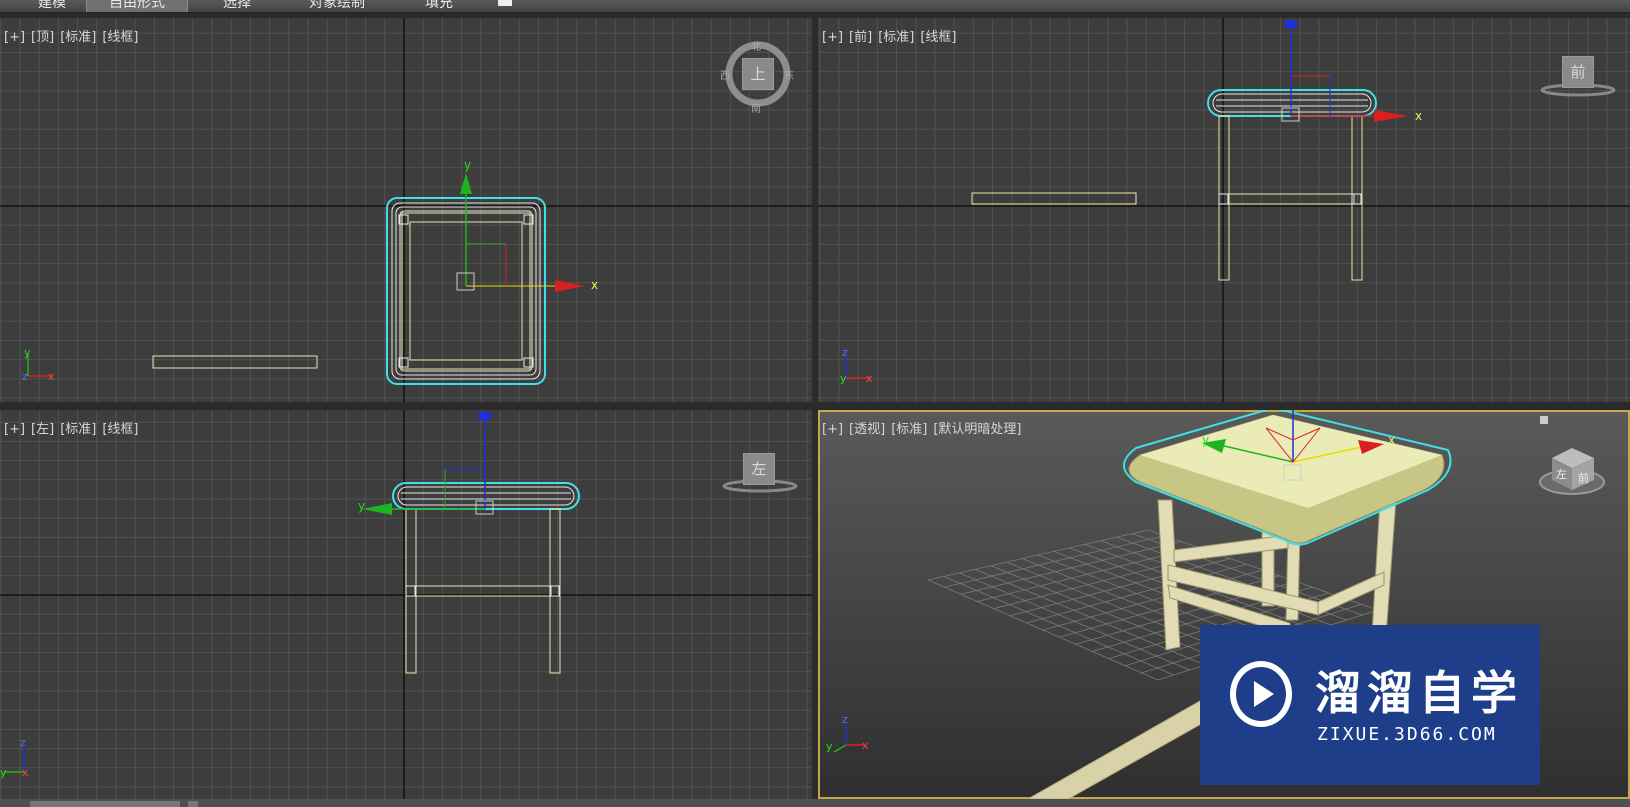 This screenshot has height=807, width=1630. Describe the element at coordinates (789, 74) in the screenshot. I see `compass-east: 东` at that location.